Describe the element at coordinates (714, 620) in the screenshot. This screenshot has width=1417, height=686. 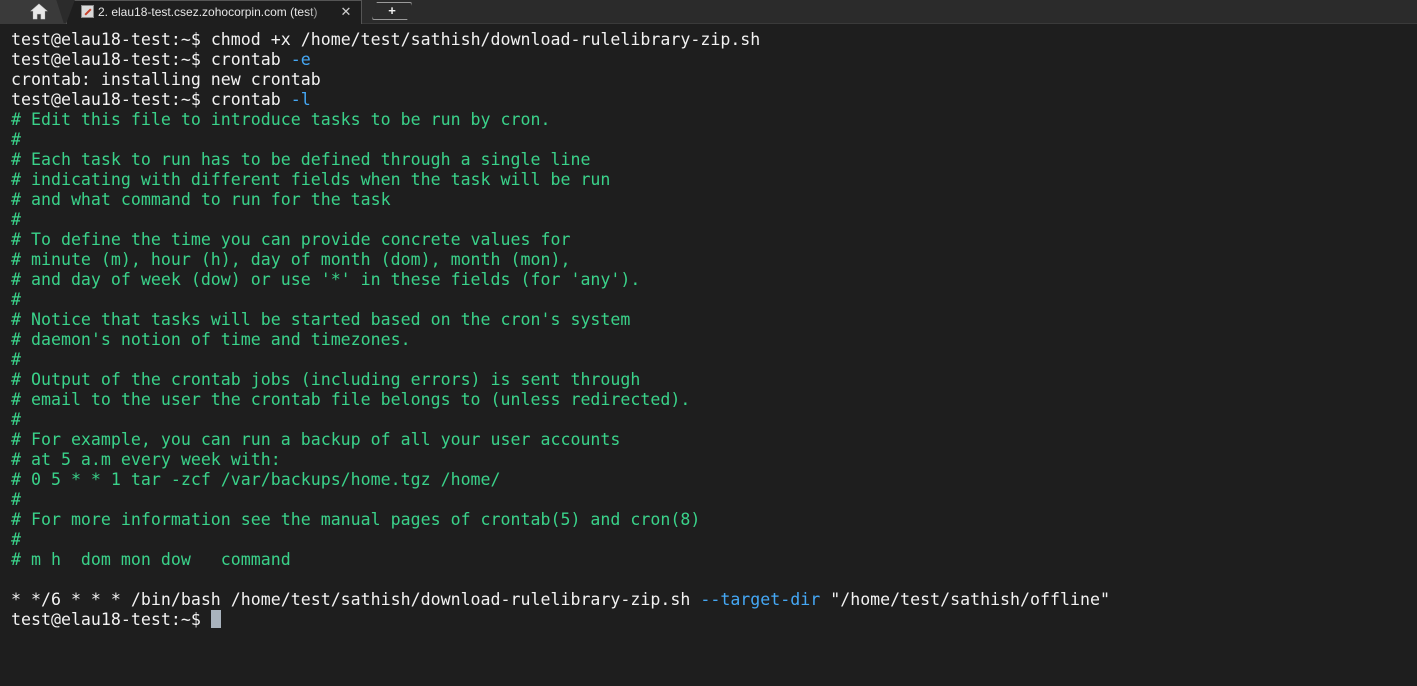
I see `terminal-line: test@elau18-test:~$` at that location.